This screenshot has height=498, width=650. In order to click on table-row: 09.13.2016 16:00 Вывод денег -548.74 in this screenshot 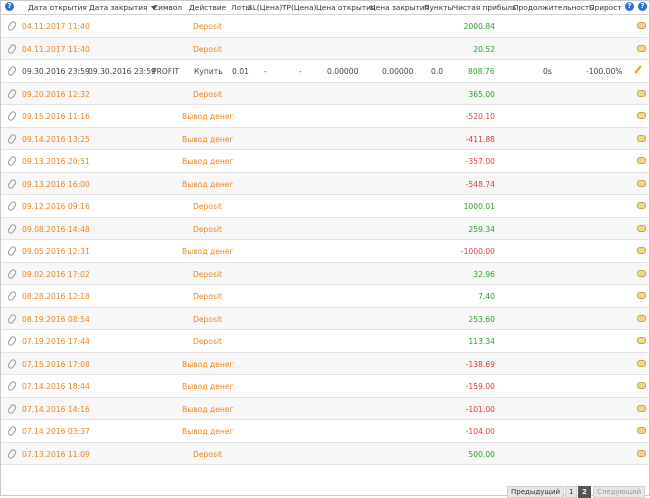, I will do `click(325, 183)`.